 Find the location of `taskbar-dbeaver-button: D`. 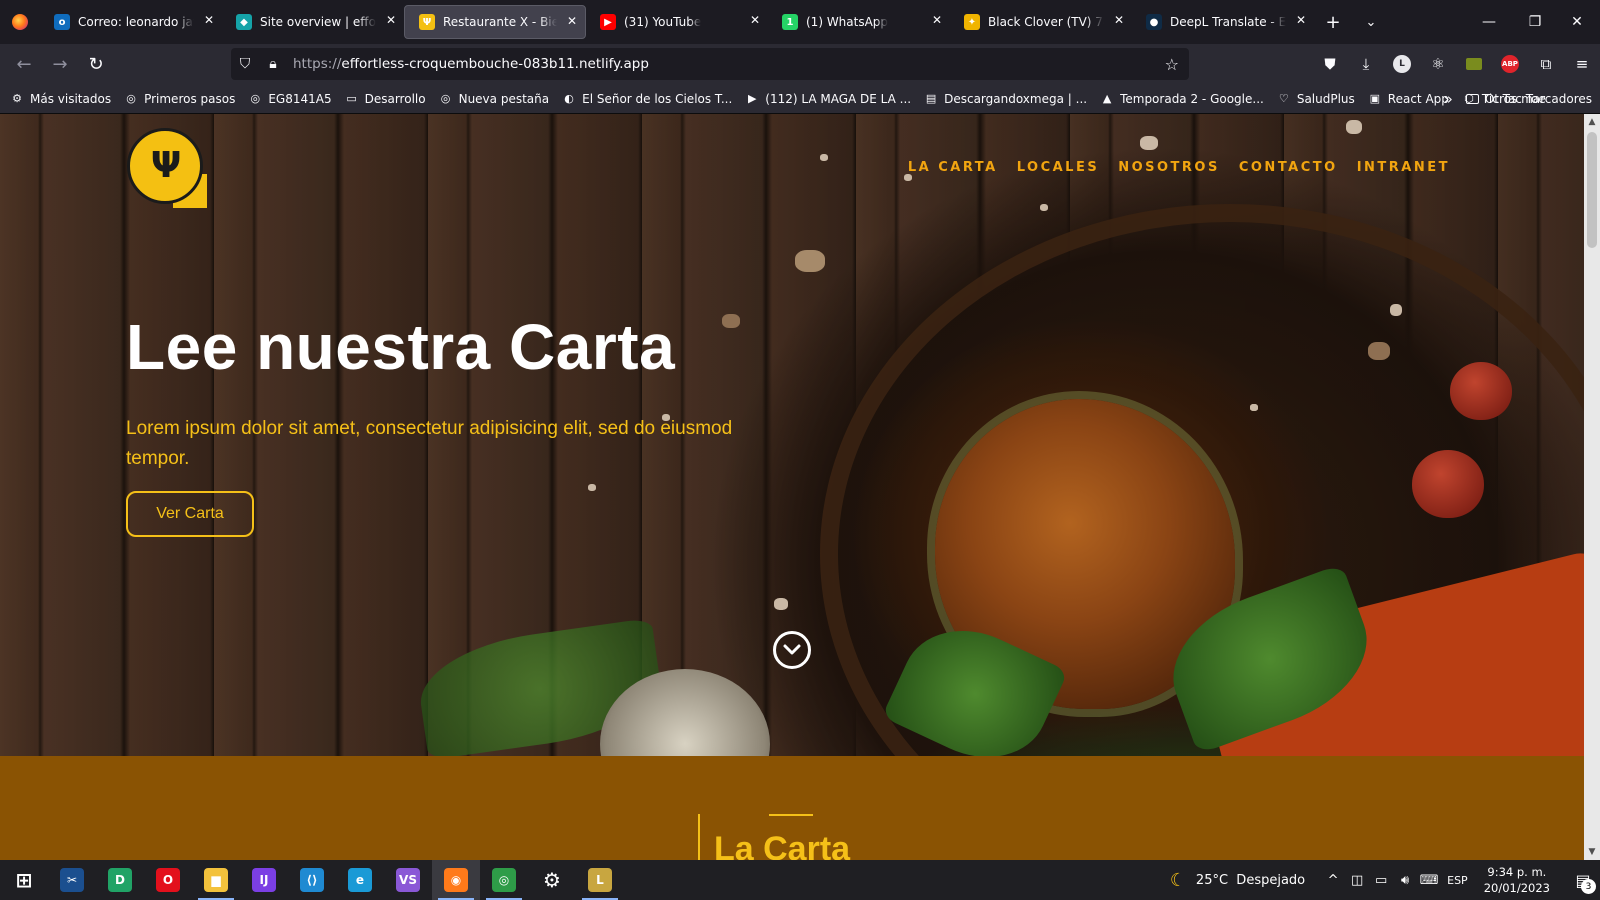

taskbar-dbeaver-button: D is located at coordinates (120, 880).